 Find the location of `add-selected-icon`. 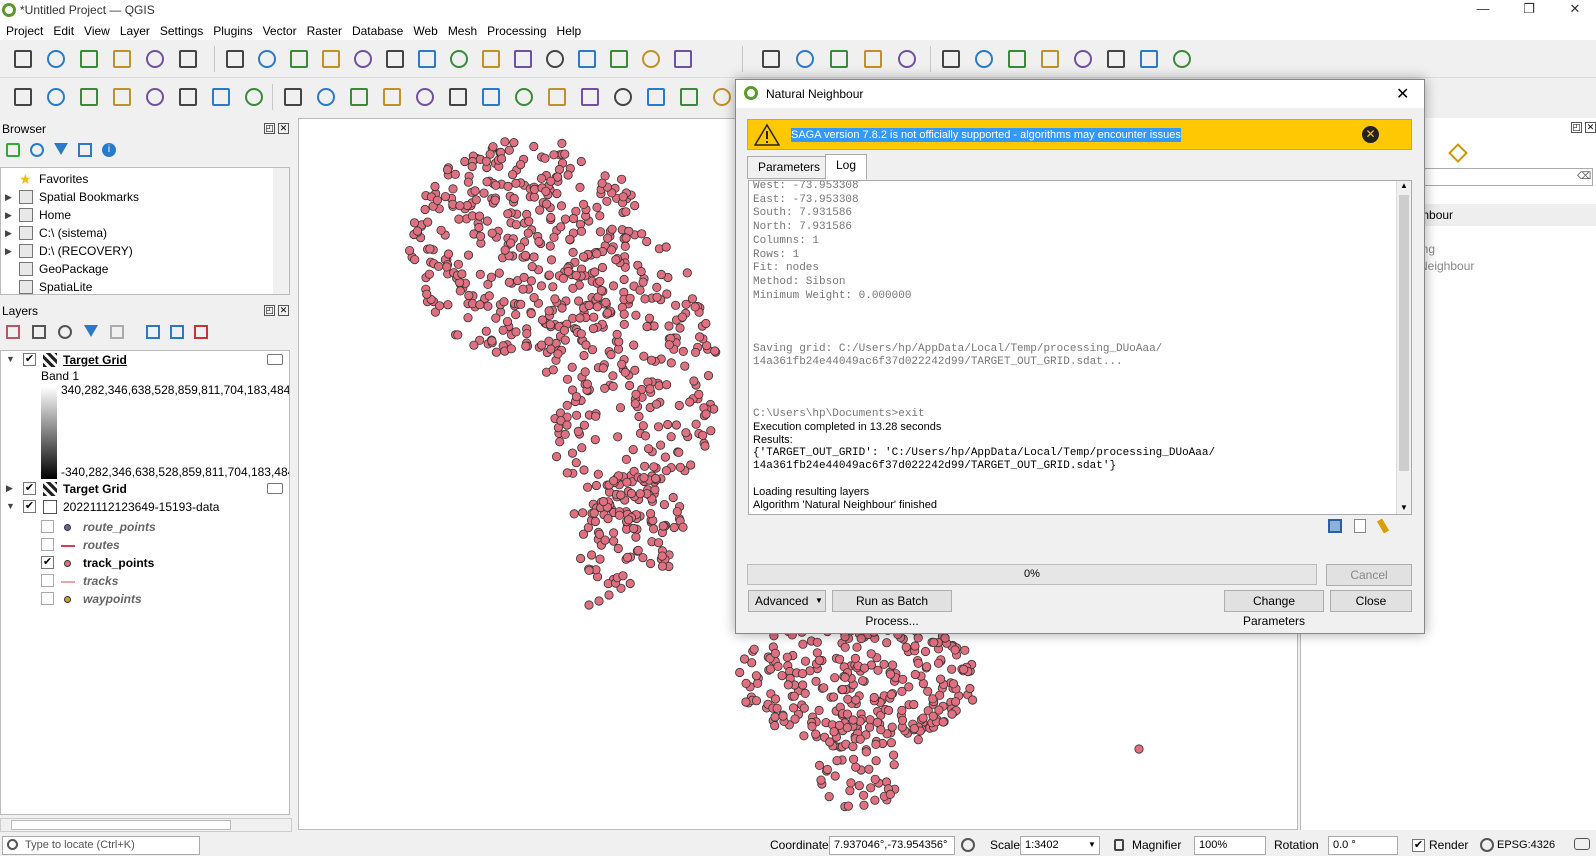

add-selected-icon is located at coordinates (13, 150).